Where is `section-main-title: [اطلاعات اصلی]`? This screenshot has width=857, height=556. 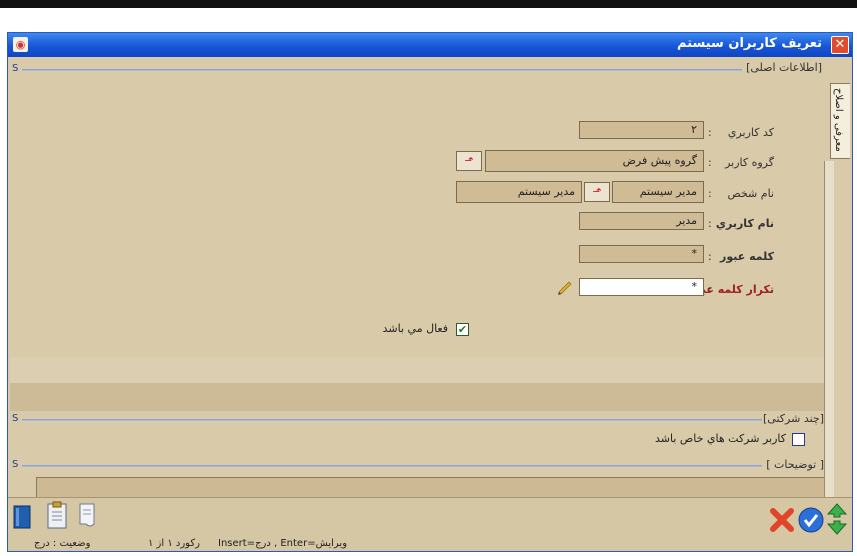
section-main-title: [اطلاعات اصلی] is located at coordinates (784, 67).